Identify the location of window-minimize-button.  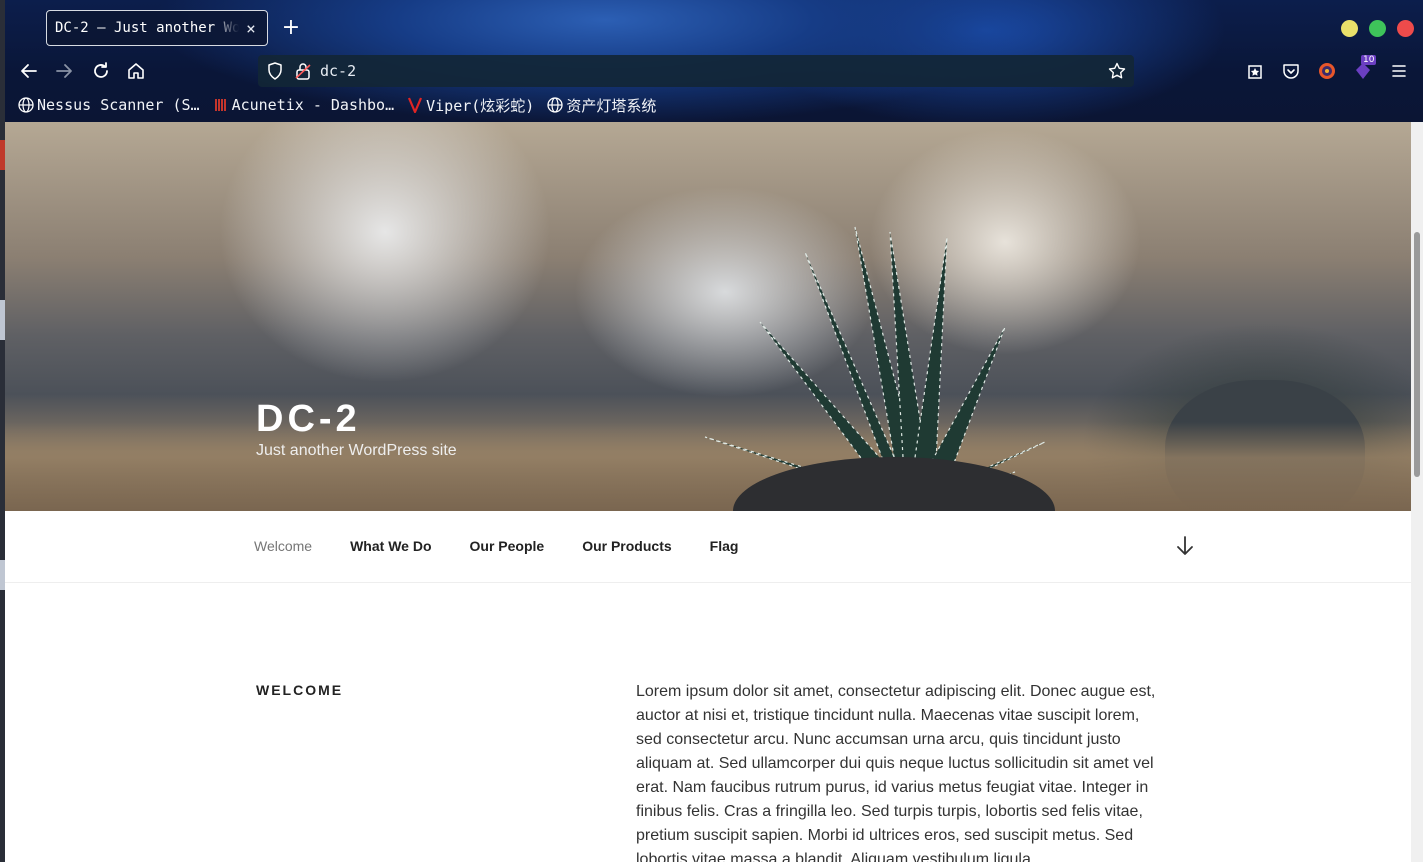
(1349, 28).